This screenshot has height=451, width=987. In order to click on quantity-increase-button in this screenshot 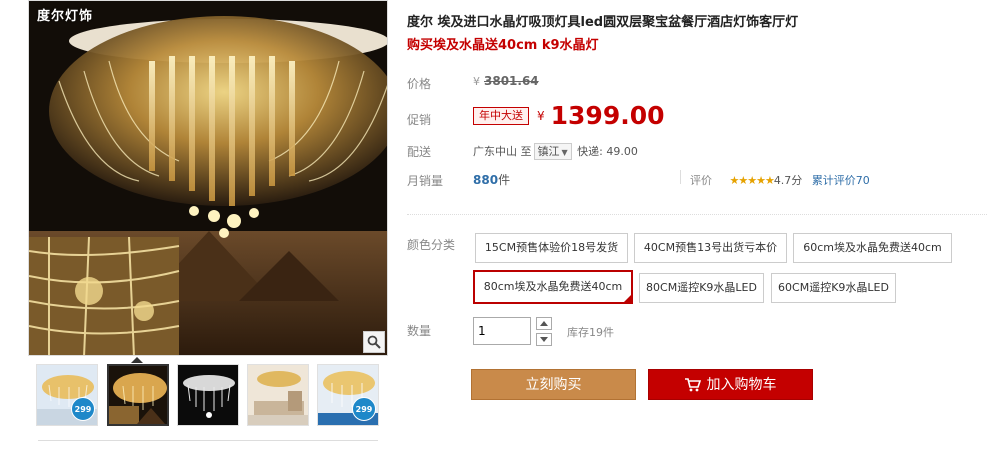, I will do `click(544, 323)`.